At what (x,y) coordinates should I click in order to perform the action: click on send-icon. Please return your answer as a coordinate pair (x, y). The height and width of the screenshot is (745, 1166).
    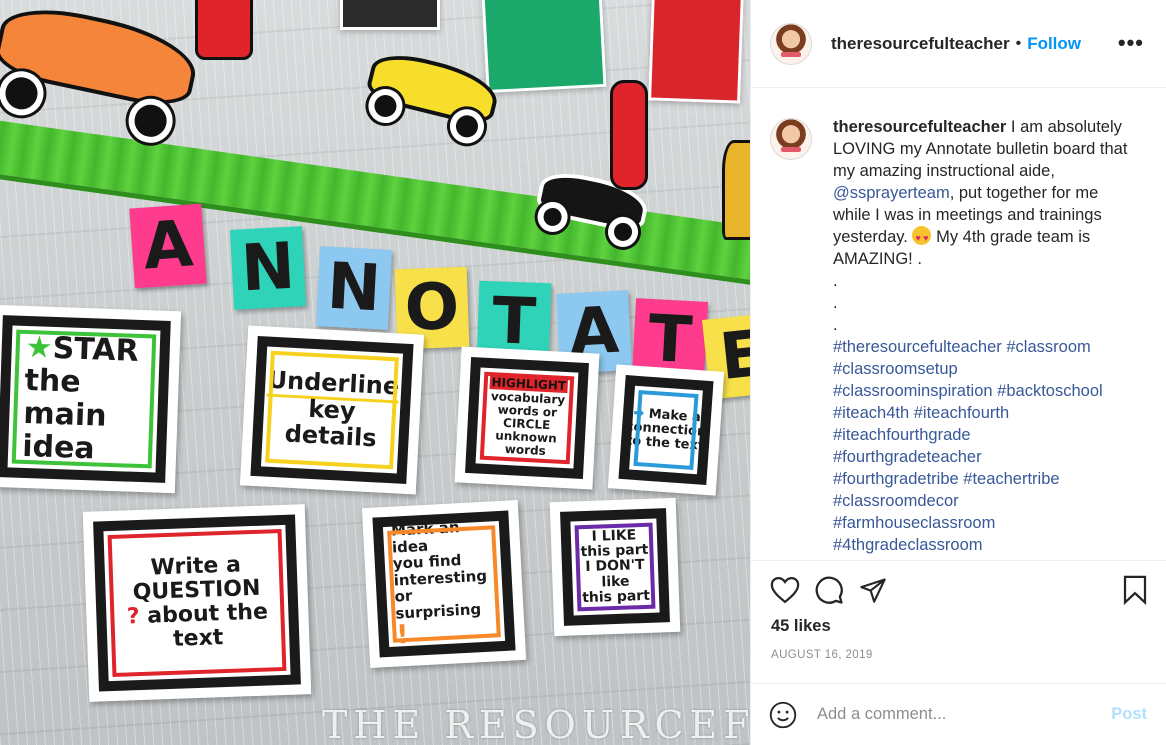
    Looking at the image, I should click on (873, 590).